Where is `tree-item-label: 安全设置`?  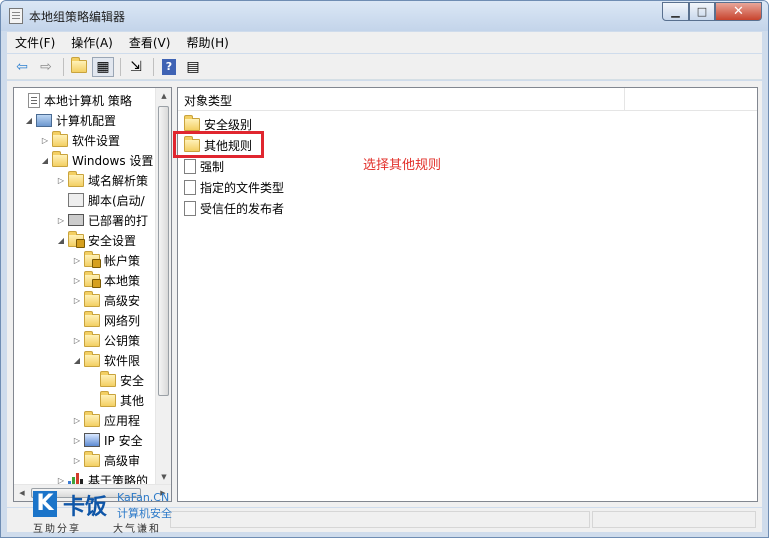 tree-item-label: 安全设置 is located at coordinates (112, 240).